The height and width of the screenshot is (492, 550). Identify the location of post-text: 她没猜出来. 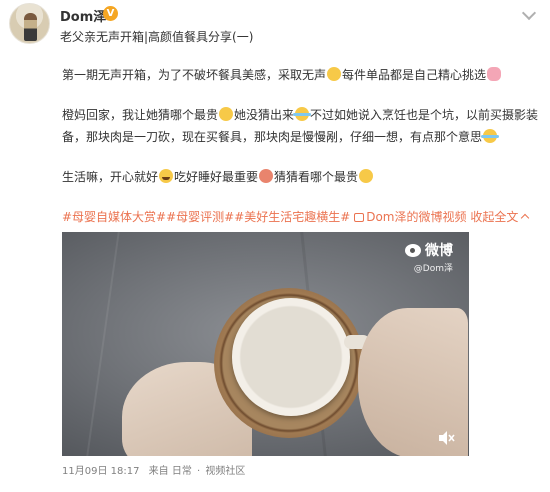
(264, 115).